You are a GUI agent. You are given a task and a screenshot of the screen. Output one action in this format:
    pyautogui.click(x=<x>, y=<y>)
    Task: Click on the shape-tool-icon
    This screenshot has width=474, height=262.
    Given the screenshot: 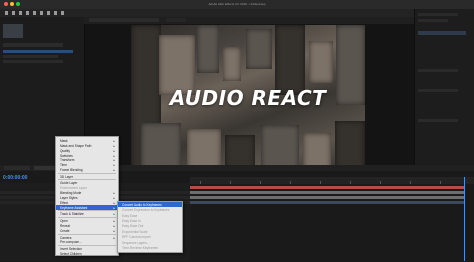 What is the action you would take?
    pyautogui.click(x=48, y=13)
    